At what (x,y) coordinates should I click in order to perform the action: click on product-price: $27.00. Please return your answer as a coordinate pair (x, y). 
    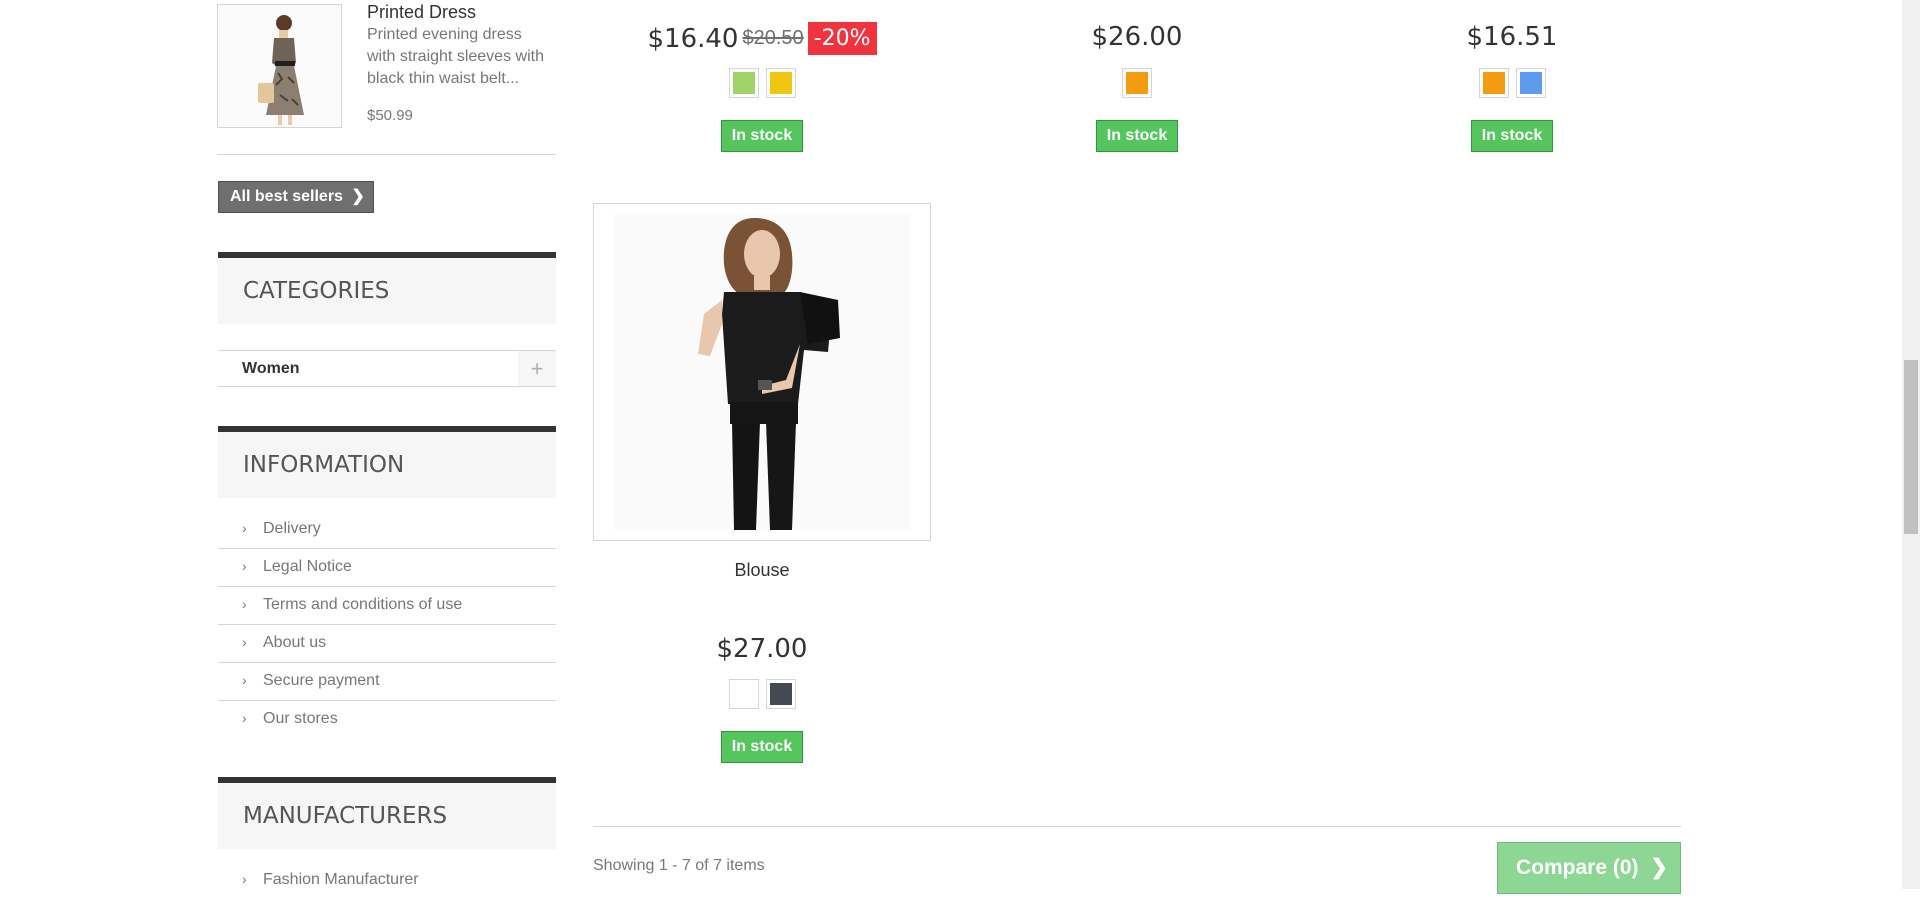
    Looking at the image, I should click on (762, 649).